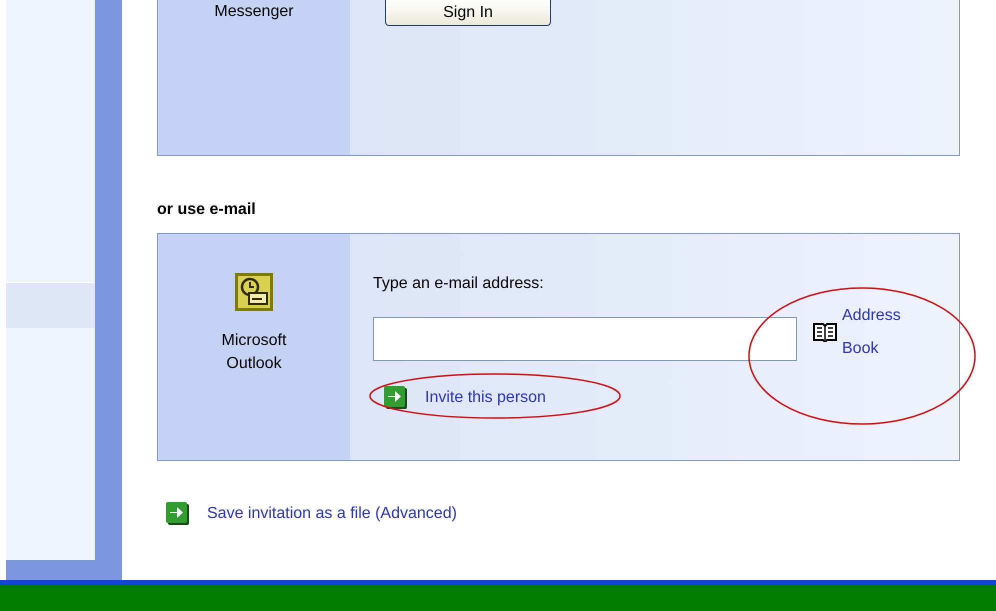 This screenshot has width=996, height=611. Describe the element at coordinates (207, 210) in the screenshot. I see `section-heading: or use e-mail` at that location.